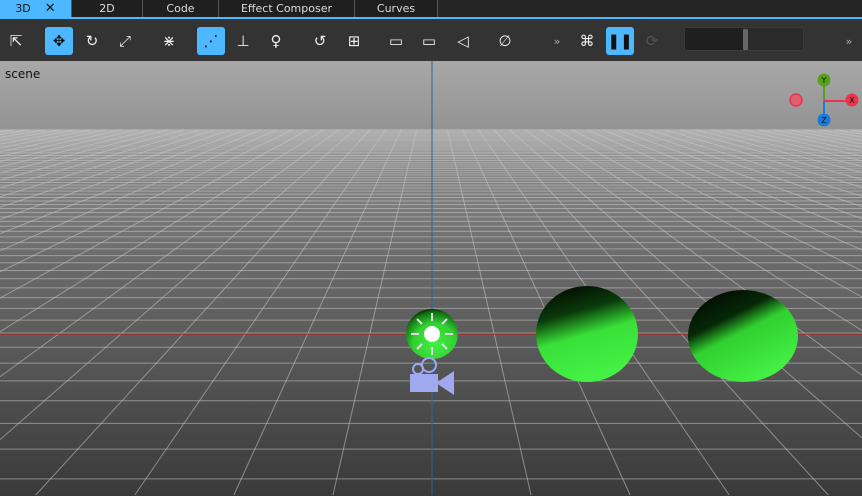 The height and width of the screenshot is (496, 862). I want to click on close-icon: ✕, so click(50, 8).